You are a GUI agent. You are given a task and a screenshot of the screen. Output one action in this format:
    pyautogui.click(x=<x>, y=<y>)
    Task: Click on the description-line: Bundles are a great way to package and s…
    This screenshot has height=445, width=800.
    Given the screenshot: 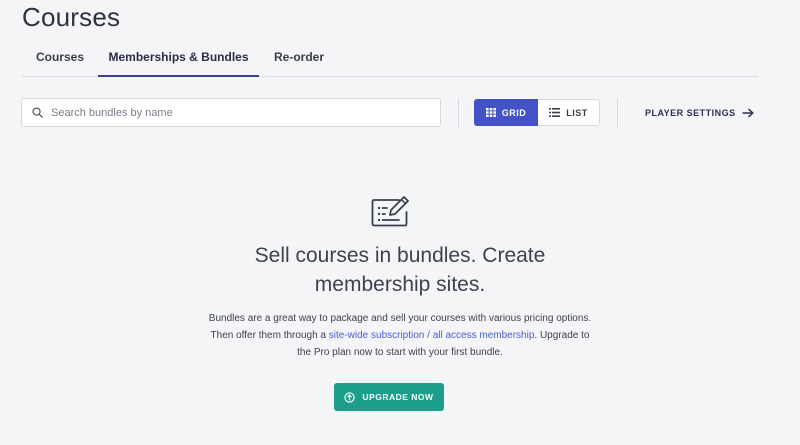 What is the action you would take?
    pyautogui.click(x=400, y=318)
    